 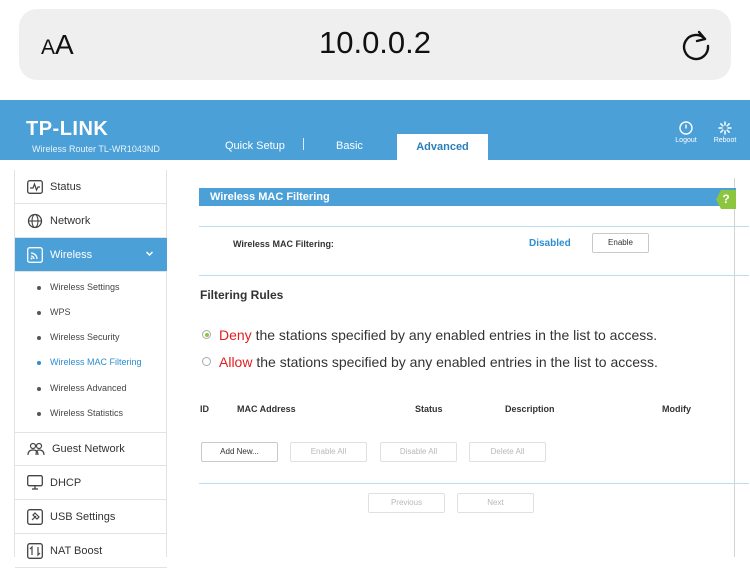 I want to click on logout-button: Logout, so click(x=686, y=132).